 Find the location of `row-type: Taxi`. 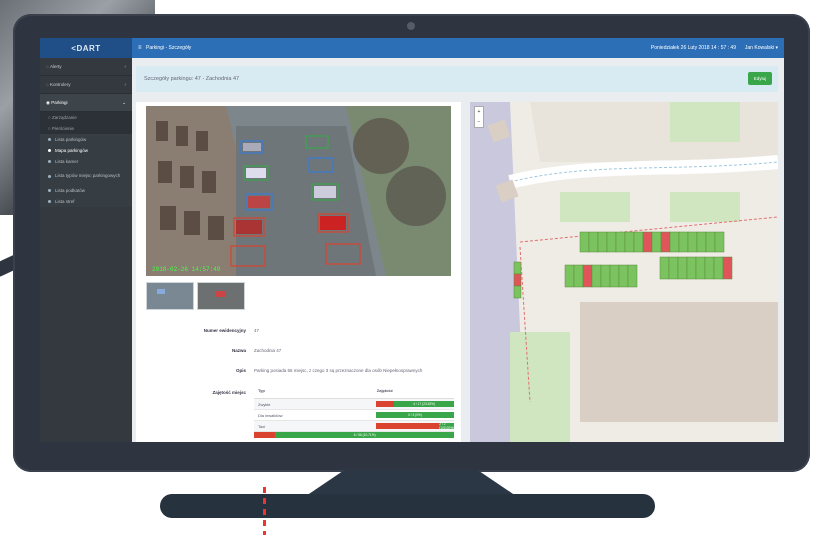

row-type: Taxi is located at coordinates (262, 426).